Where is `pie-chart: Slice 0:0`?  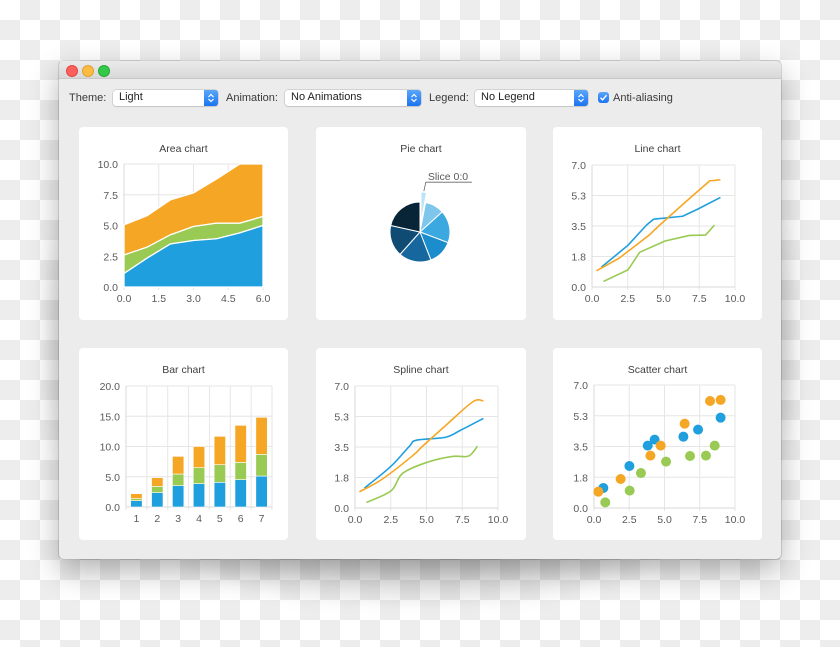
pie-chart: Slice 0:0 is located at coordinates (430, 217).